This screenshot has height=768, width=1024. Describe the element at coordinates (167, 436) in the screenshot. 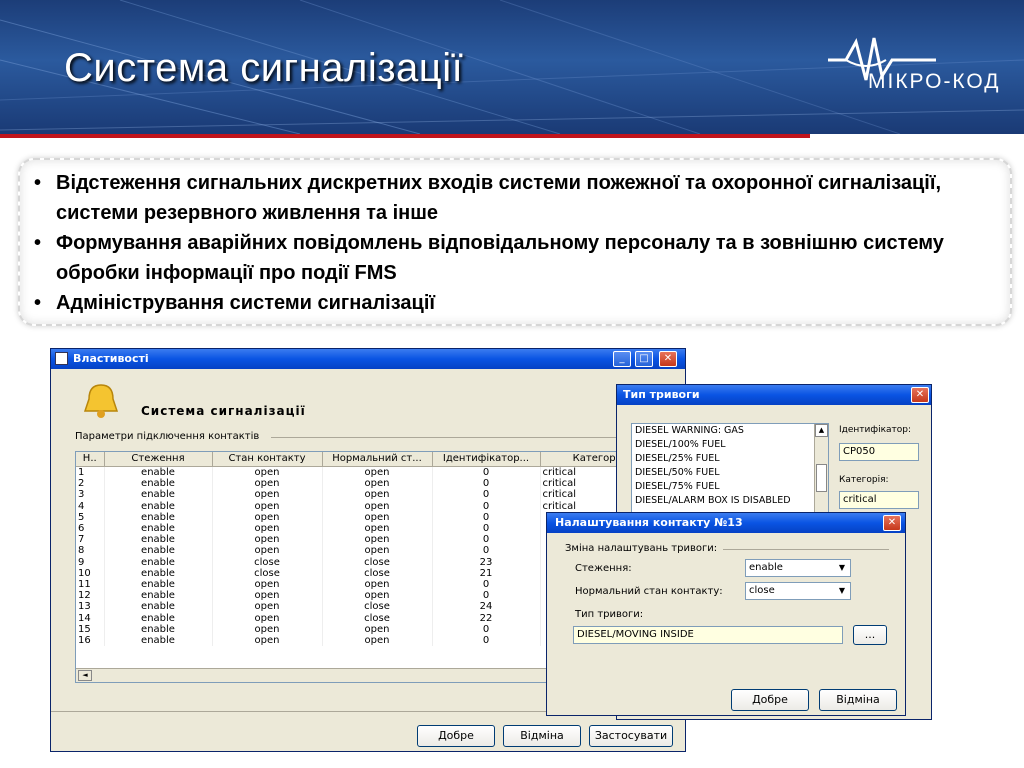

I see `group-label: Параметри підключення контактів` at that location.